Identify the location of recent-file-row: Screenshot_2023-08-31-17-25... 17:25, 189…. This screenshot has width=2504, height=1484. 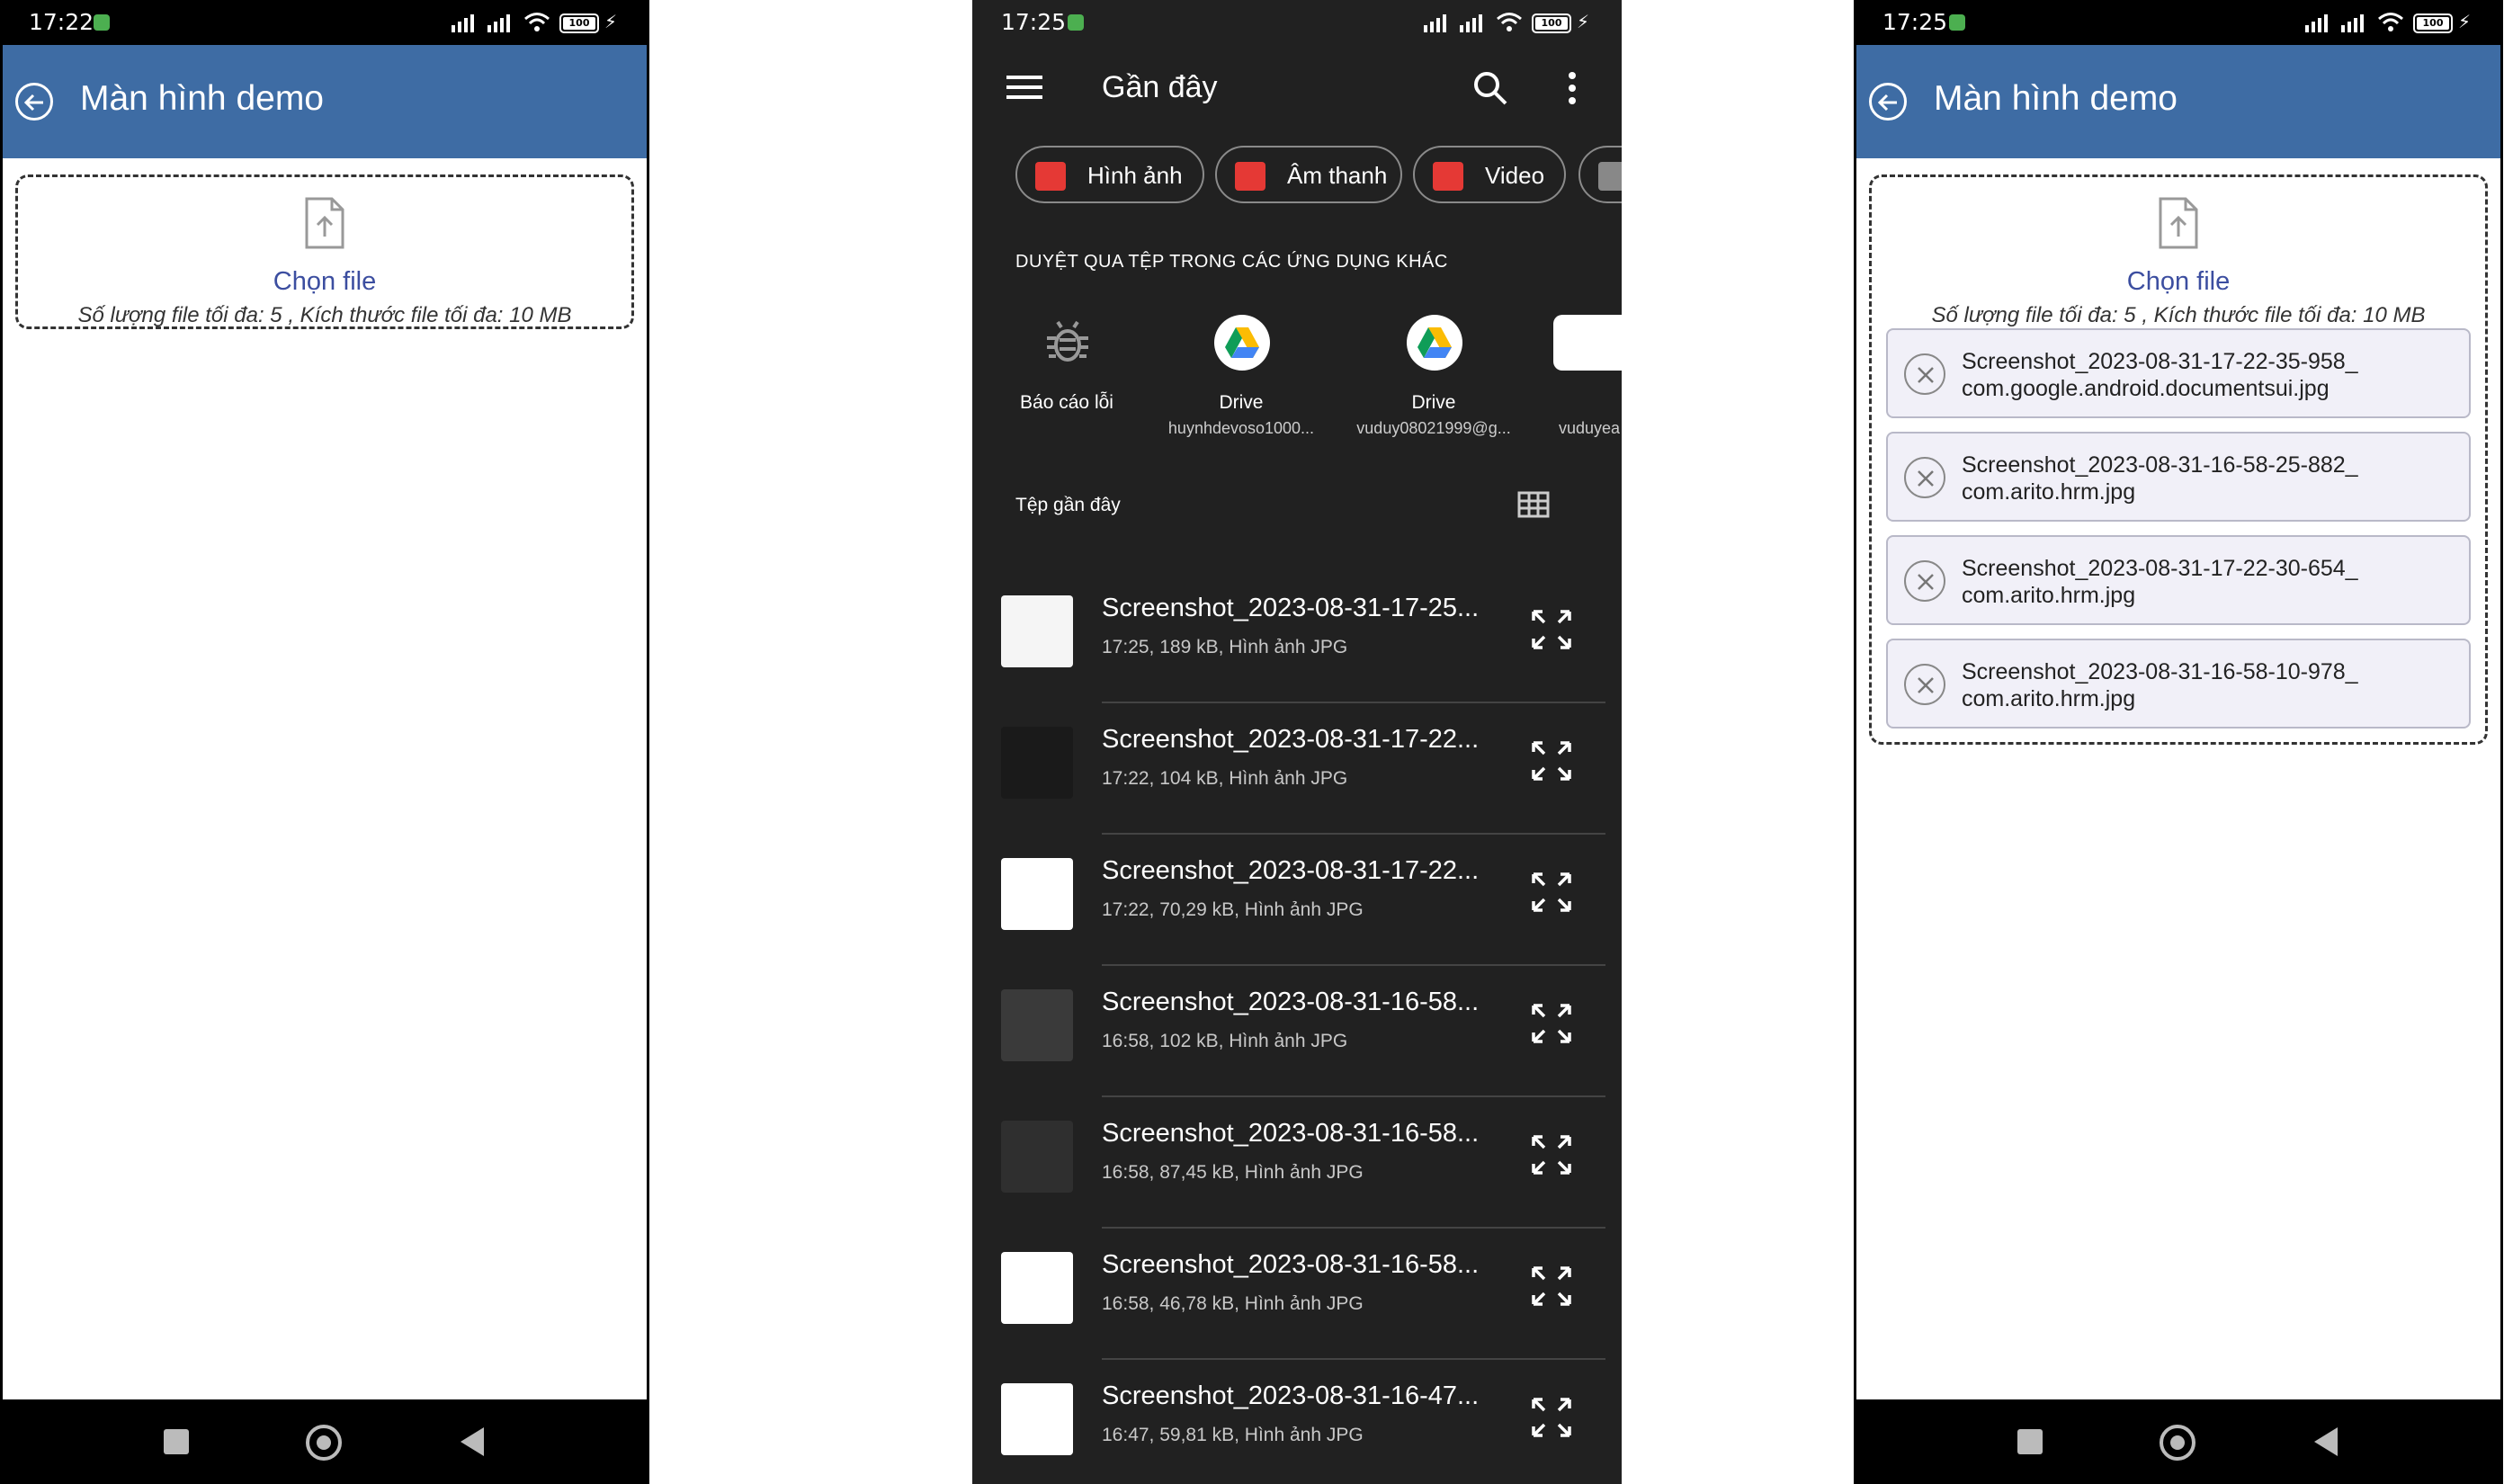
(1297, 637).